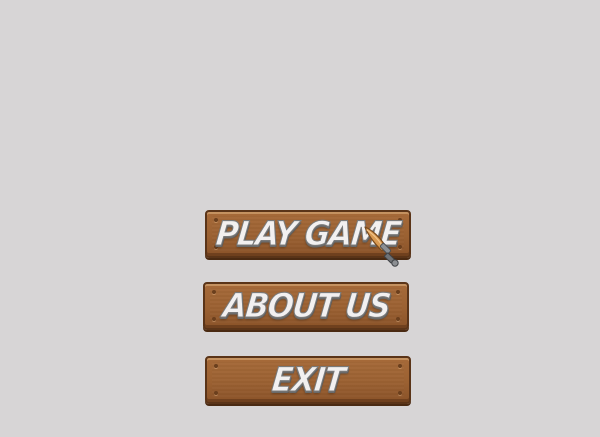 Image resolution: width=600 pixels, height=437 pixels. I want to click on play-game-button: PLAY GAME, so click(308, 234).